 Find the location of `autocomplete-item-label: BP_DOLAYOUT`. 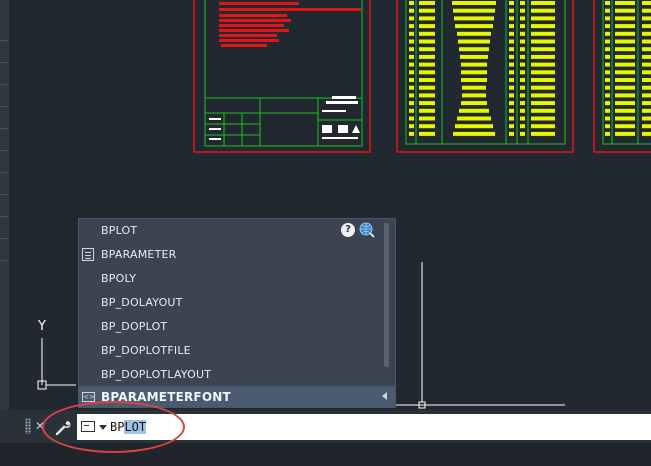

autocomplete-item-label: BP_DOLAYOUT is located at coordinates (142, 302).